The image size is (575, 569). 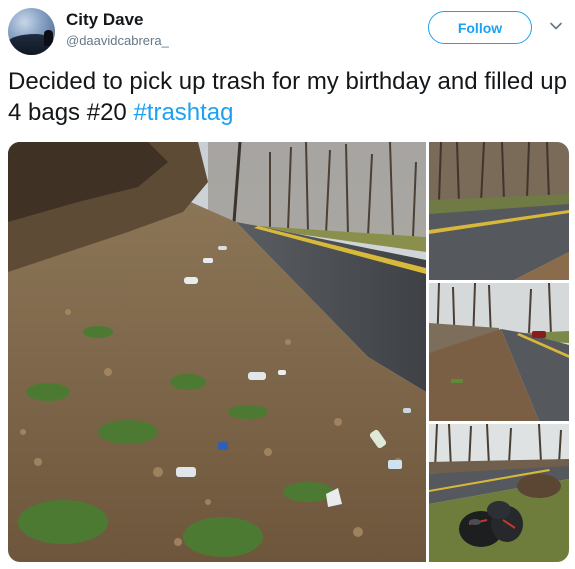 What do you see at coordinates (556, 26) in the screenshot?
I see `chevron-down-icon` at bounding box center [556, 26].